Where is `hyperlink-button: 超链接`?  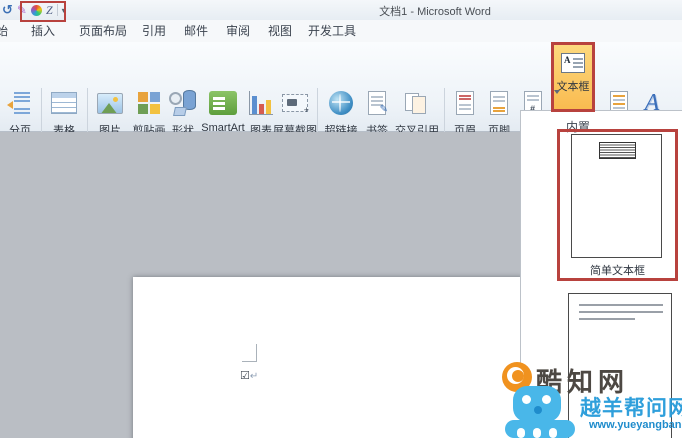
hyperlink-button: 超链接 is located at coordinates (341, 112).